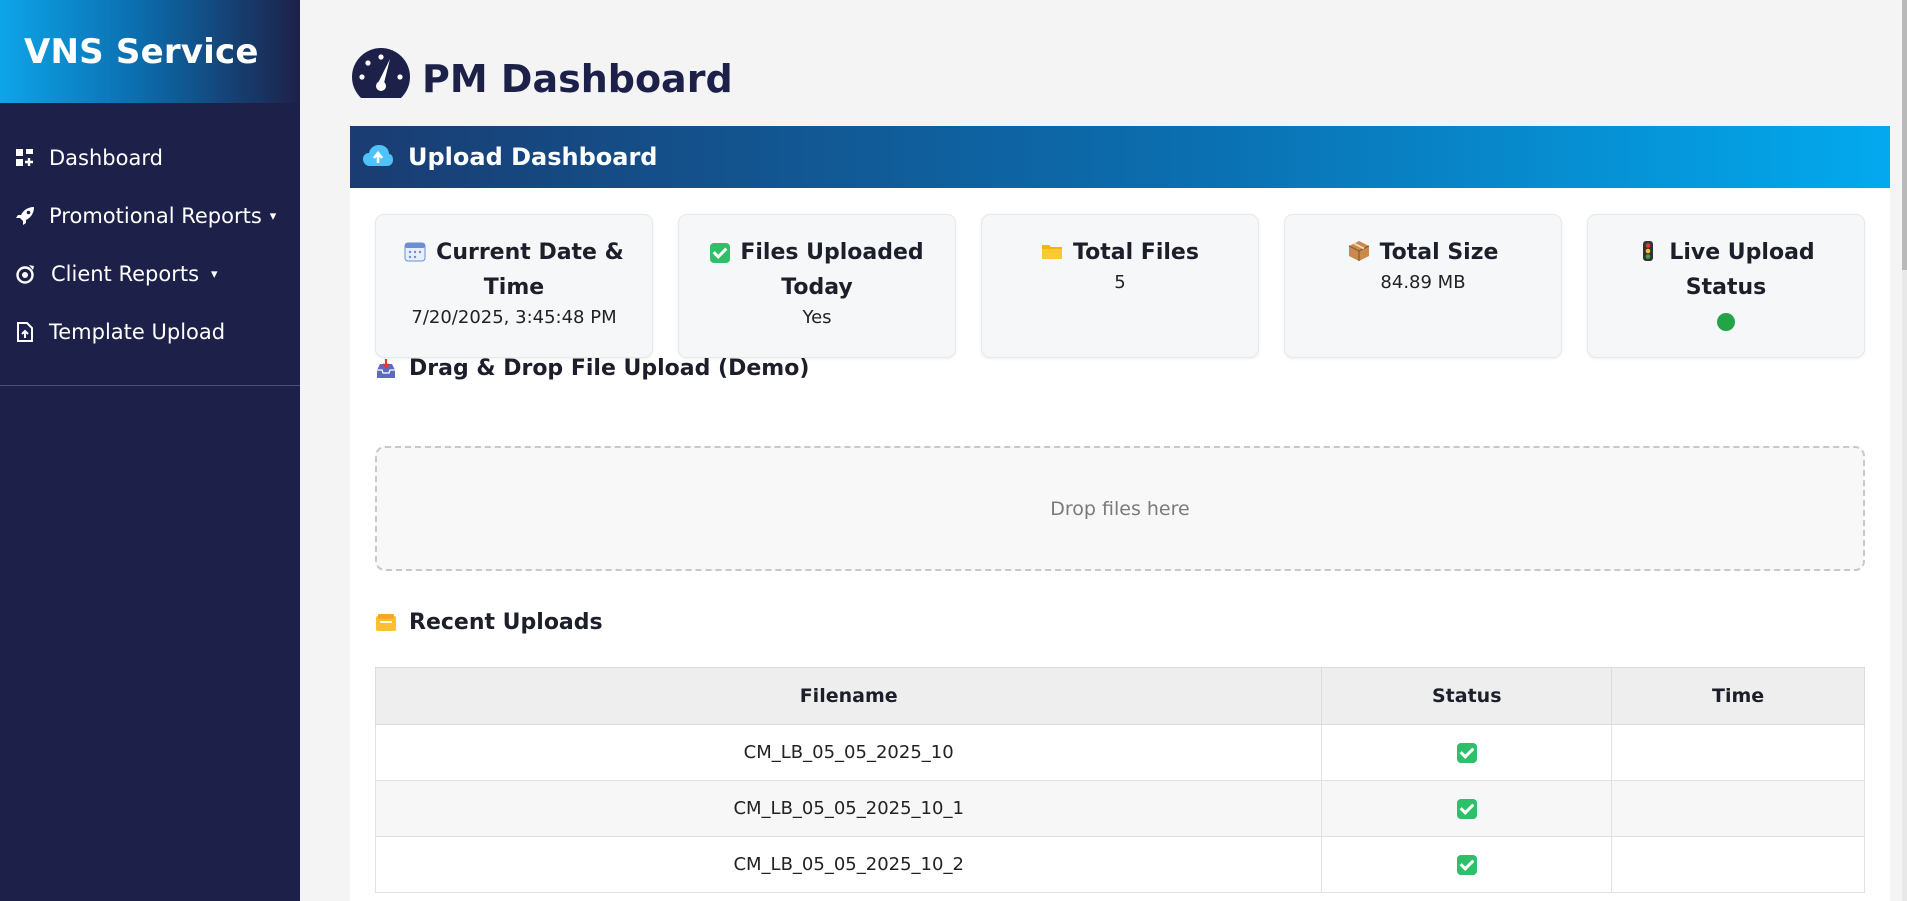 Image resolution: width=1907 pixels, height=901 pixels. I want to click on stat-card-live-upload-status: Live Upload Status, so click(1726, 286).